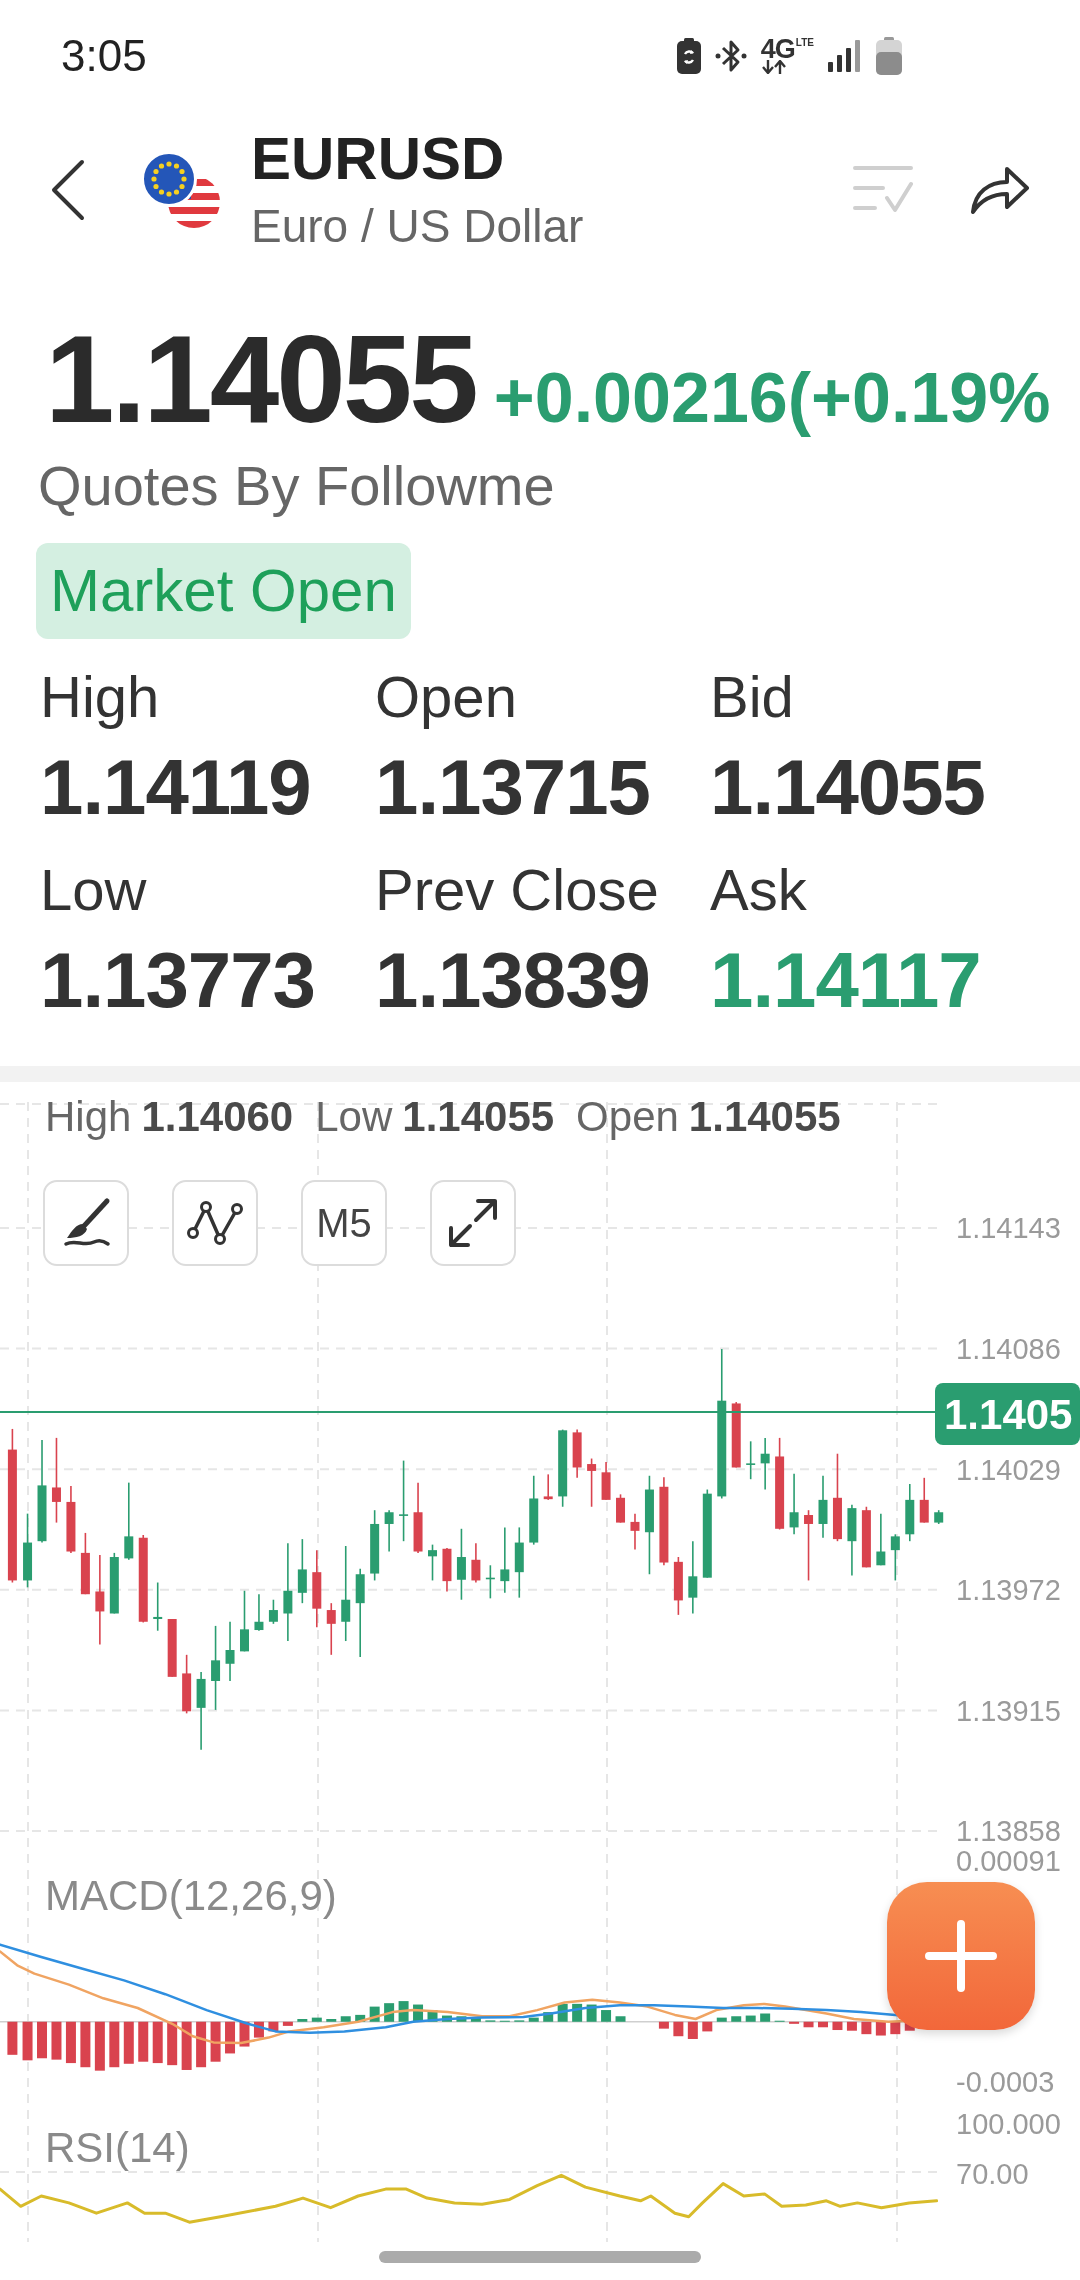 The image size is (1080, 2280). What do you see at coordinates (1008, 1831) in the screenshot?
I see `price-axis-label: 1.13858` at bounding box center [1008, 1831].